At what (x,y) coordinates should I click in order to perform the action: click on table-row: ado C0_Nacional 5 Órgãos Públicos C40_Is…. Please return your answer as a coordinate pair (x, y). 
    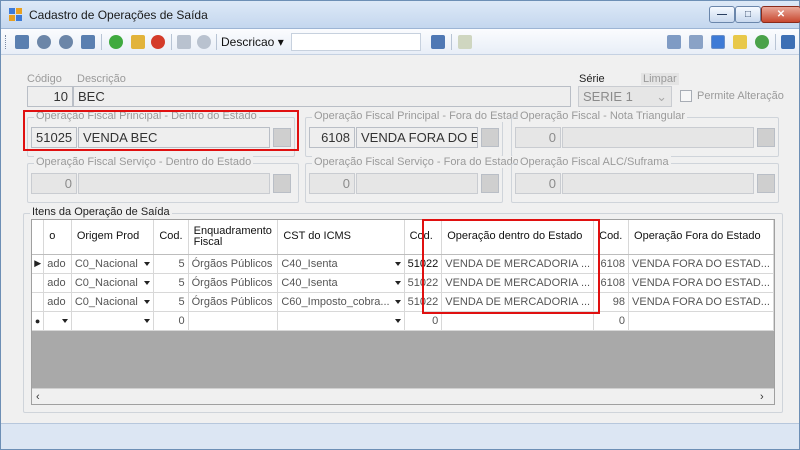
    Looking at the image, I should click on (403, 283).